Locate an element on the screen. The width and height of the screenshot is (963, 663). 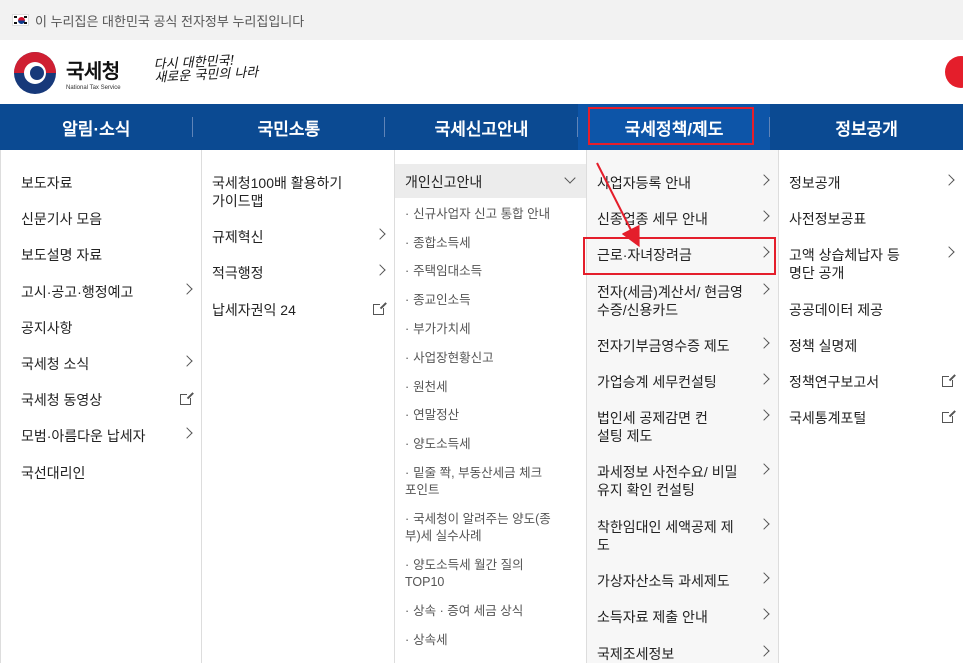
sub-item: 사업장현황신고 is located at coordinates (490, 358).